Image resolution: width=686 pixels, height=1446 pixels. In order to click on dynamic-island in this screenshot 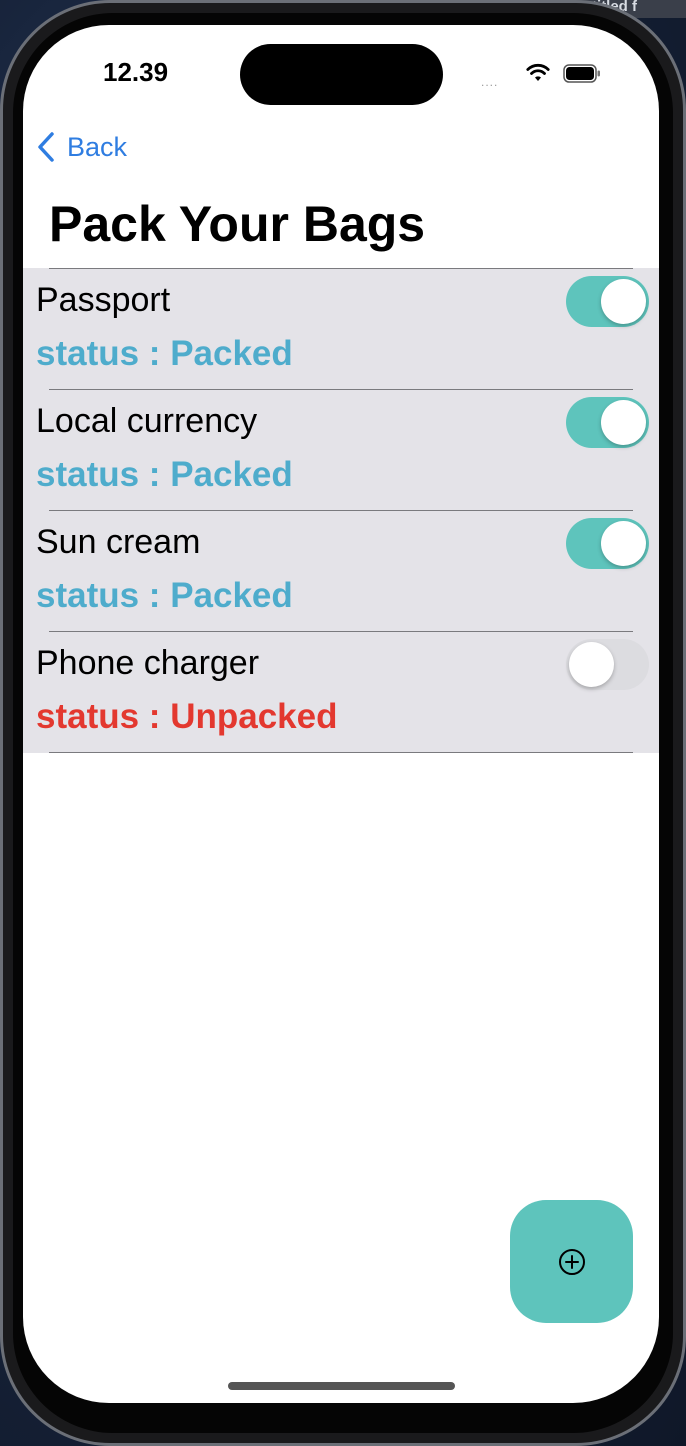, I will do `click(341, 74)`.